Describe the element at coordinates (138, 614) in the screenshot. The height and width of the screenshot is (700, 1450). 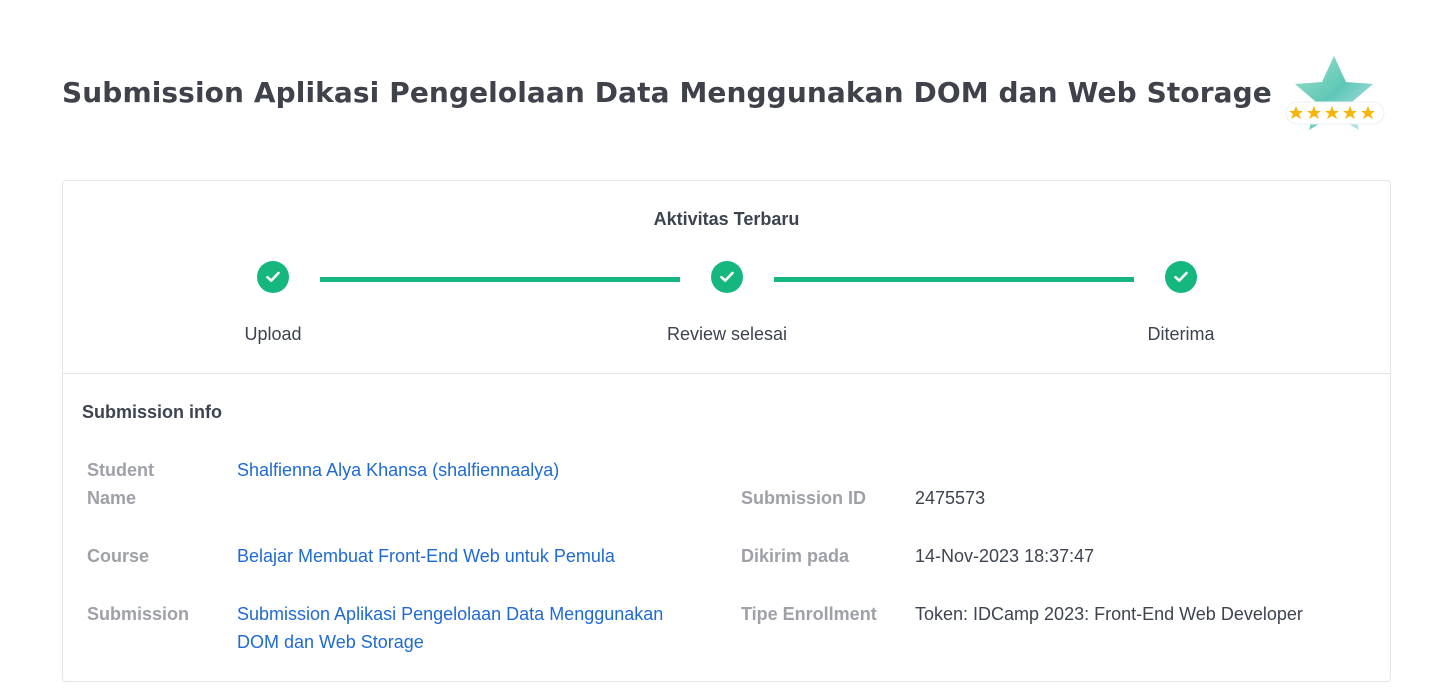
I see `submission-label: Submission` at that location.